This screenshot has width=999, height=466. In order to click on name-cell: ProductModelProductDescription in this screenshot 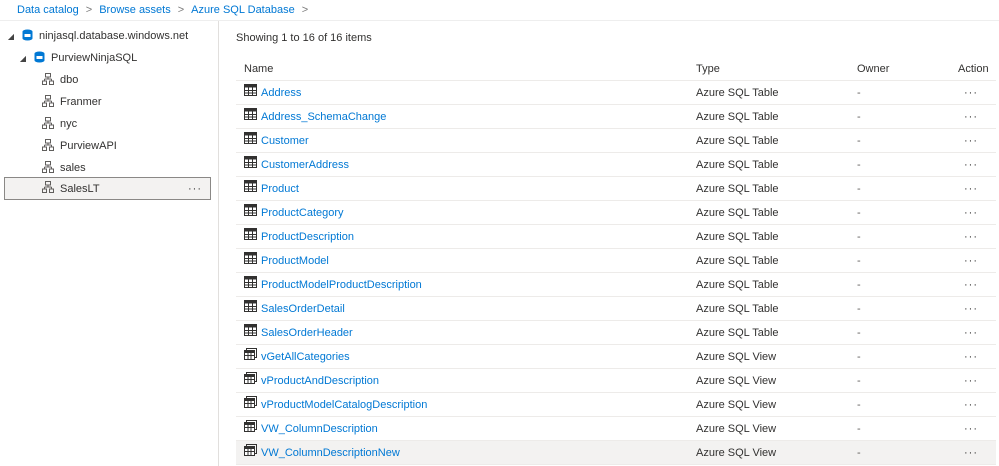, I will do `click(333, 285)`.